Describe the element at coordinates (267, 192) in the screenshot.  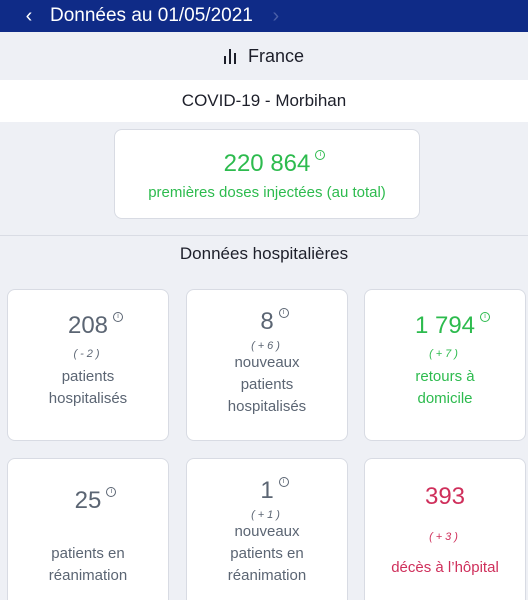
I see `vaccination-label: premières doses injectées (au total)` at that location.